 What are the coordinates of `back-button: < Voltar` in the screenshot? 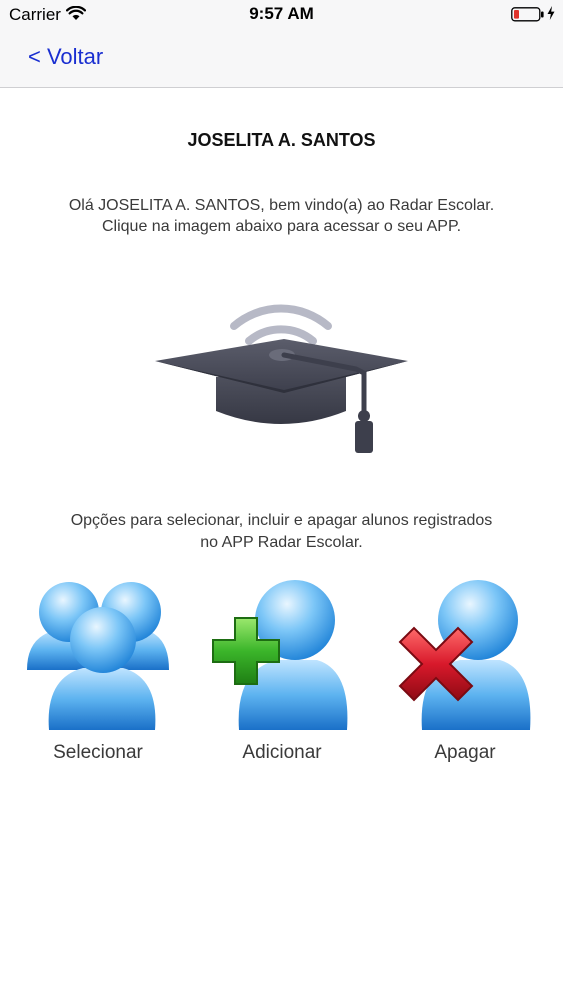 It's located at (65, 57).